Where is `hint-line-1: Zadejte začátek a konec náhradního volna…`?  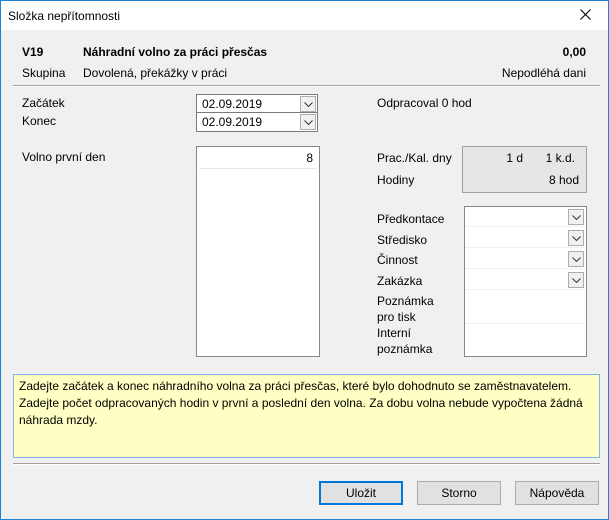 hint-line-1: Zadejte začátek a konec náhradního volna… is located at coordinates (295, 386).